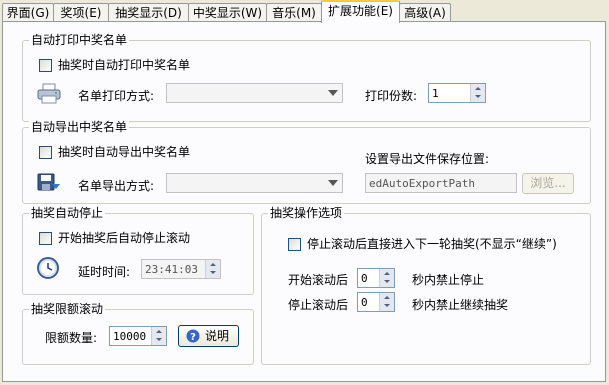 Image resolution: width=609 pixels, height=385 pixels. What do you see at coordinates (67, 309) in the screenshot?
I see `limit-group-title: 抽奖限额滚动` at bounding box center [67, 309].